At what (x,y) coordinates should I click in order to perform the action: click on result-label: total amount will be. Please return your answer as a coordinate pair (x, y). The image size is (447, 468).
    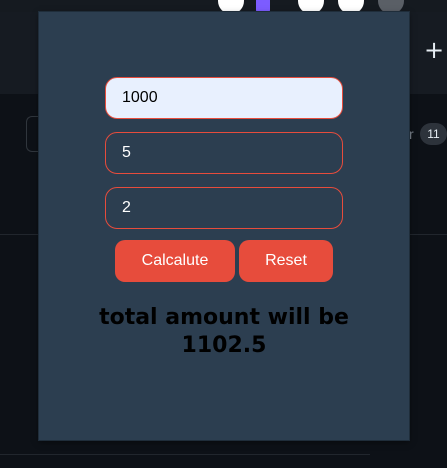
    Looking at the image, I should click on (224, 317).